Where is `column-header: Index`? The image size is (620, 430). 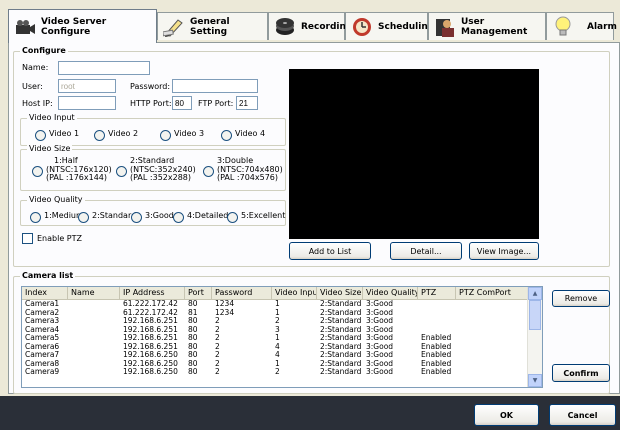
column-header: Index is located at coordinates (45, 293).